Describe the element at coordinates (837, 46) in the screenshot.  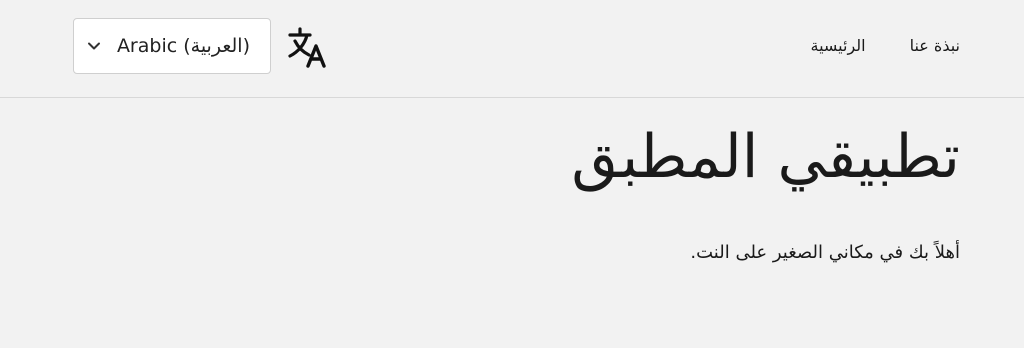
I see `nav-link-home: الرئيسية` at that location.